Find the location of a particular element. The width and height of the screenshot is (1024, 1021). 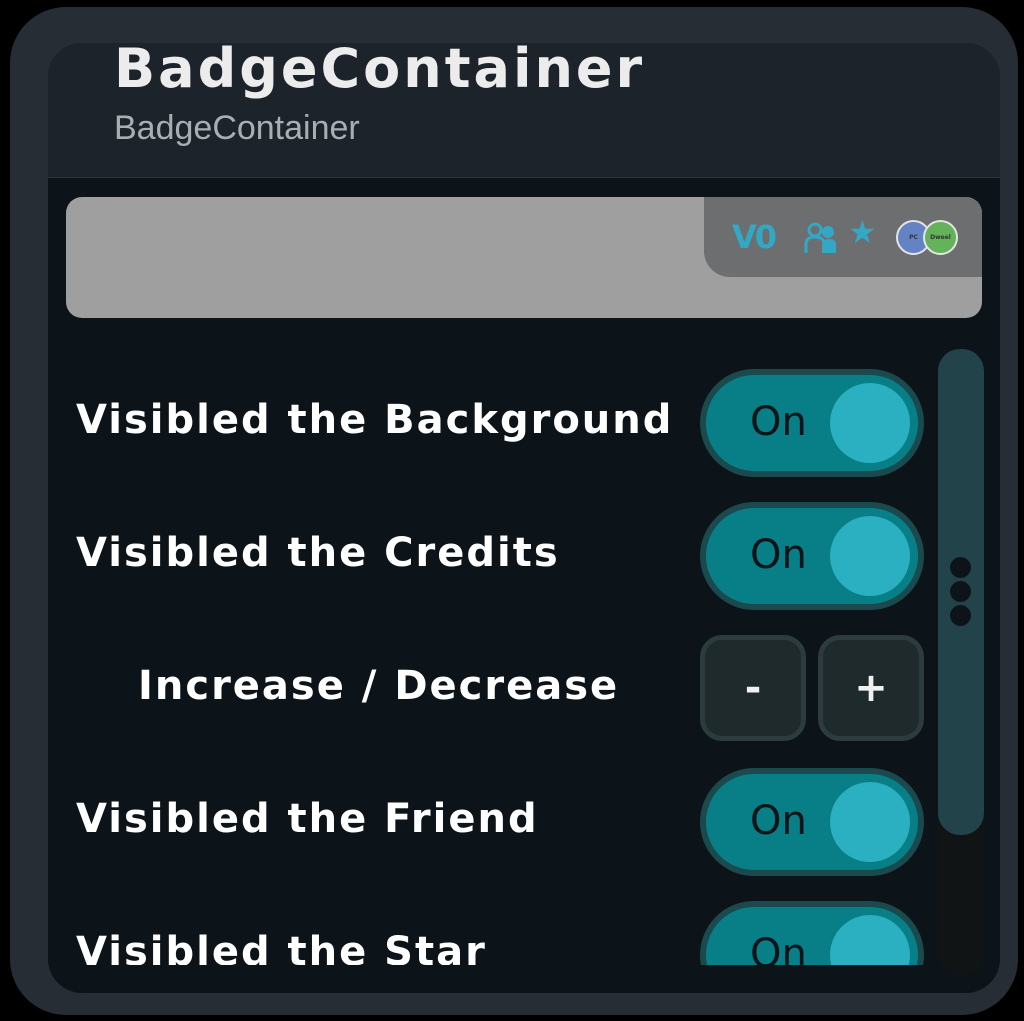

drag-handle-icon is located at coordinates (961, 592).